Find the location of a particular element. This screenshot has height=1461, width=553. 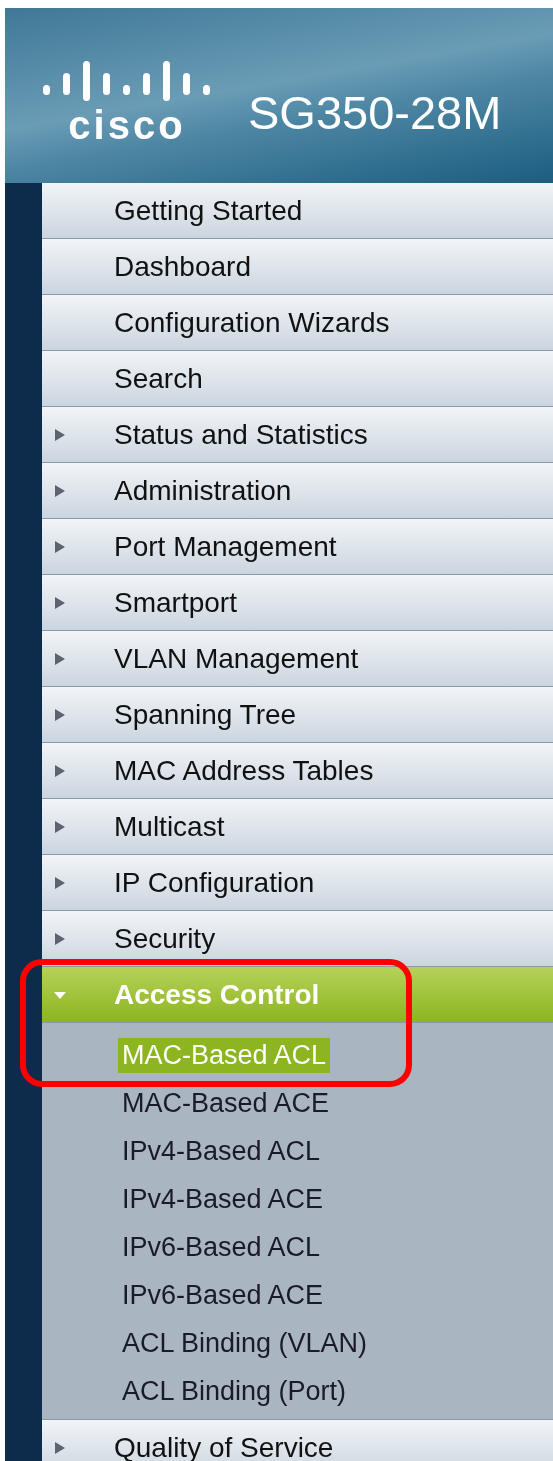

menu-item: Administration is located at coordinates (297, 491).